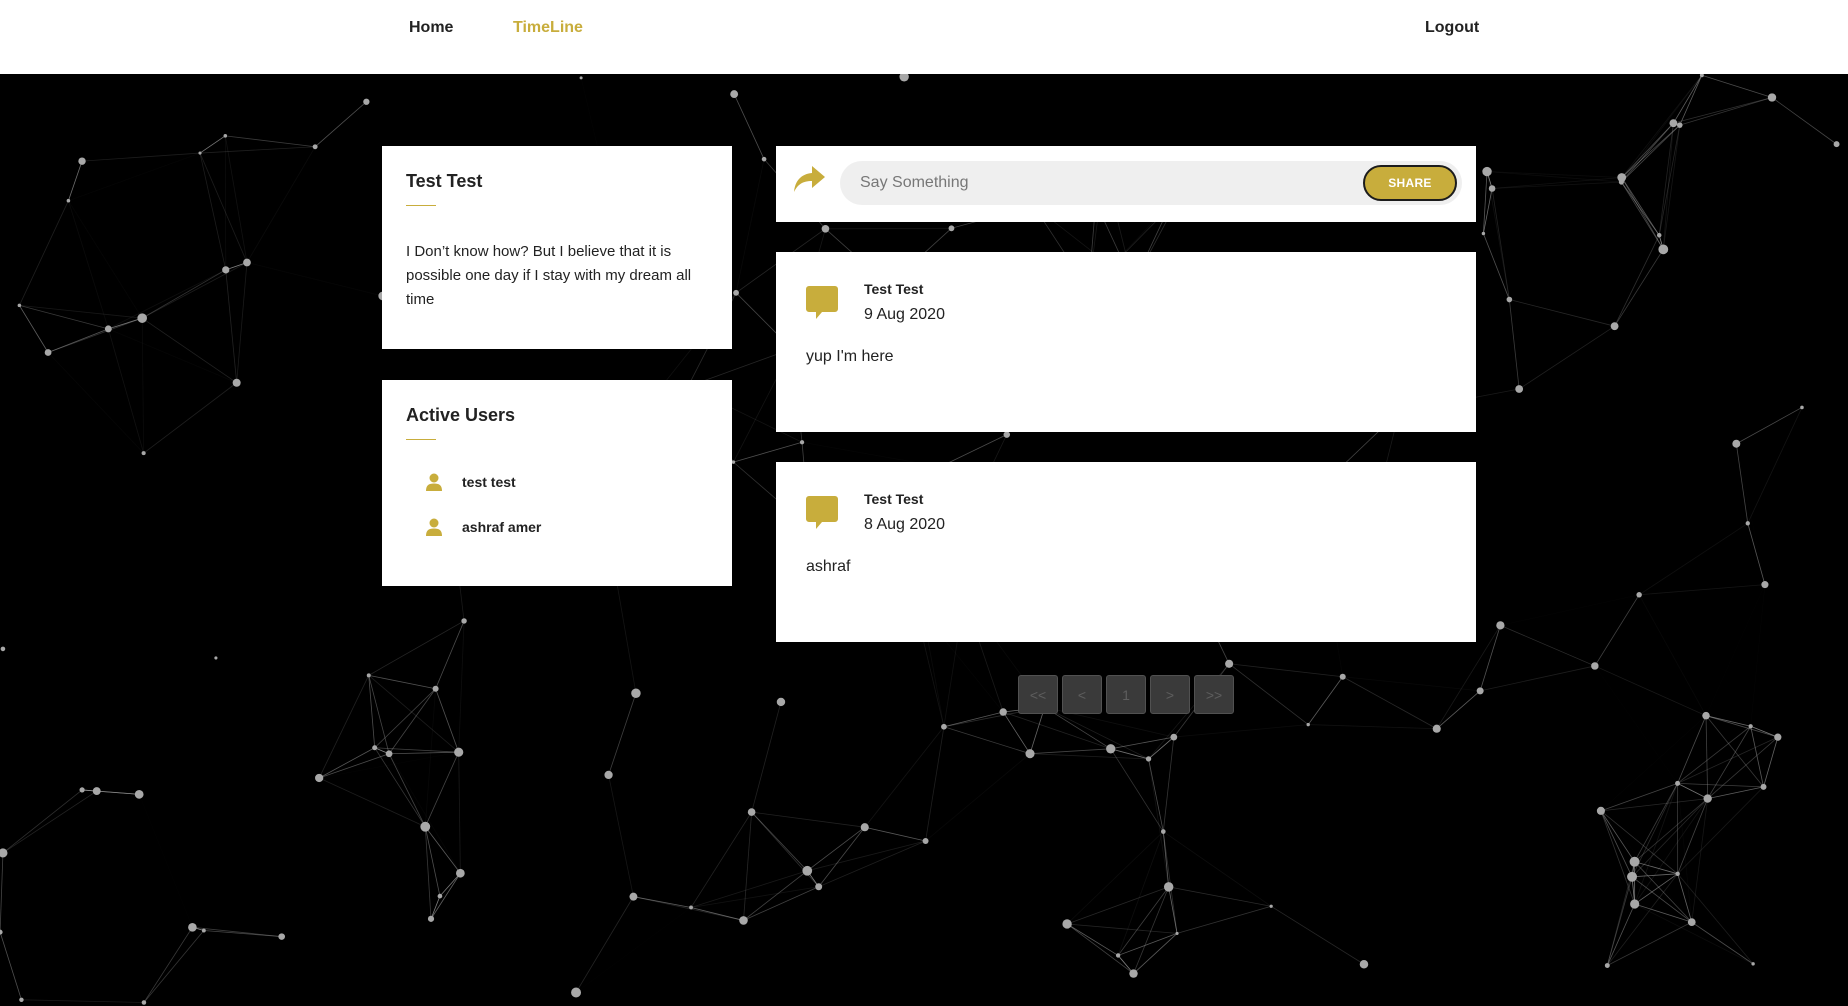 The image size is (1848, 1006). Describe the element at coordinates (421, 439) in the screenshot. I see `title-divider` at that location.